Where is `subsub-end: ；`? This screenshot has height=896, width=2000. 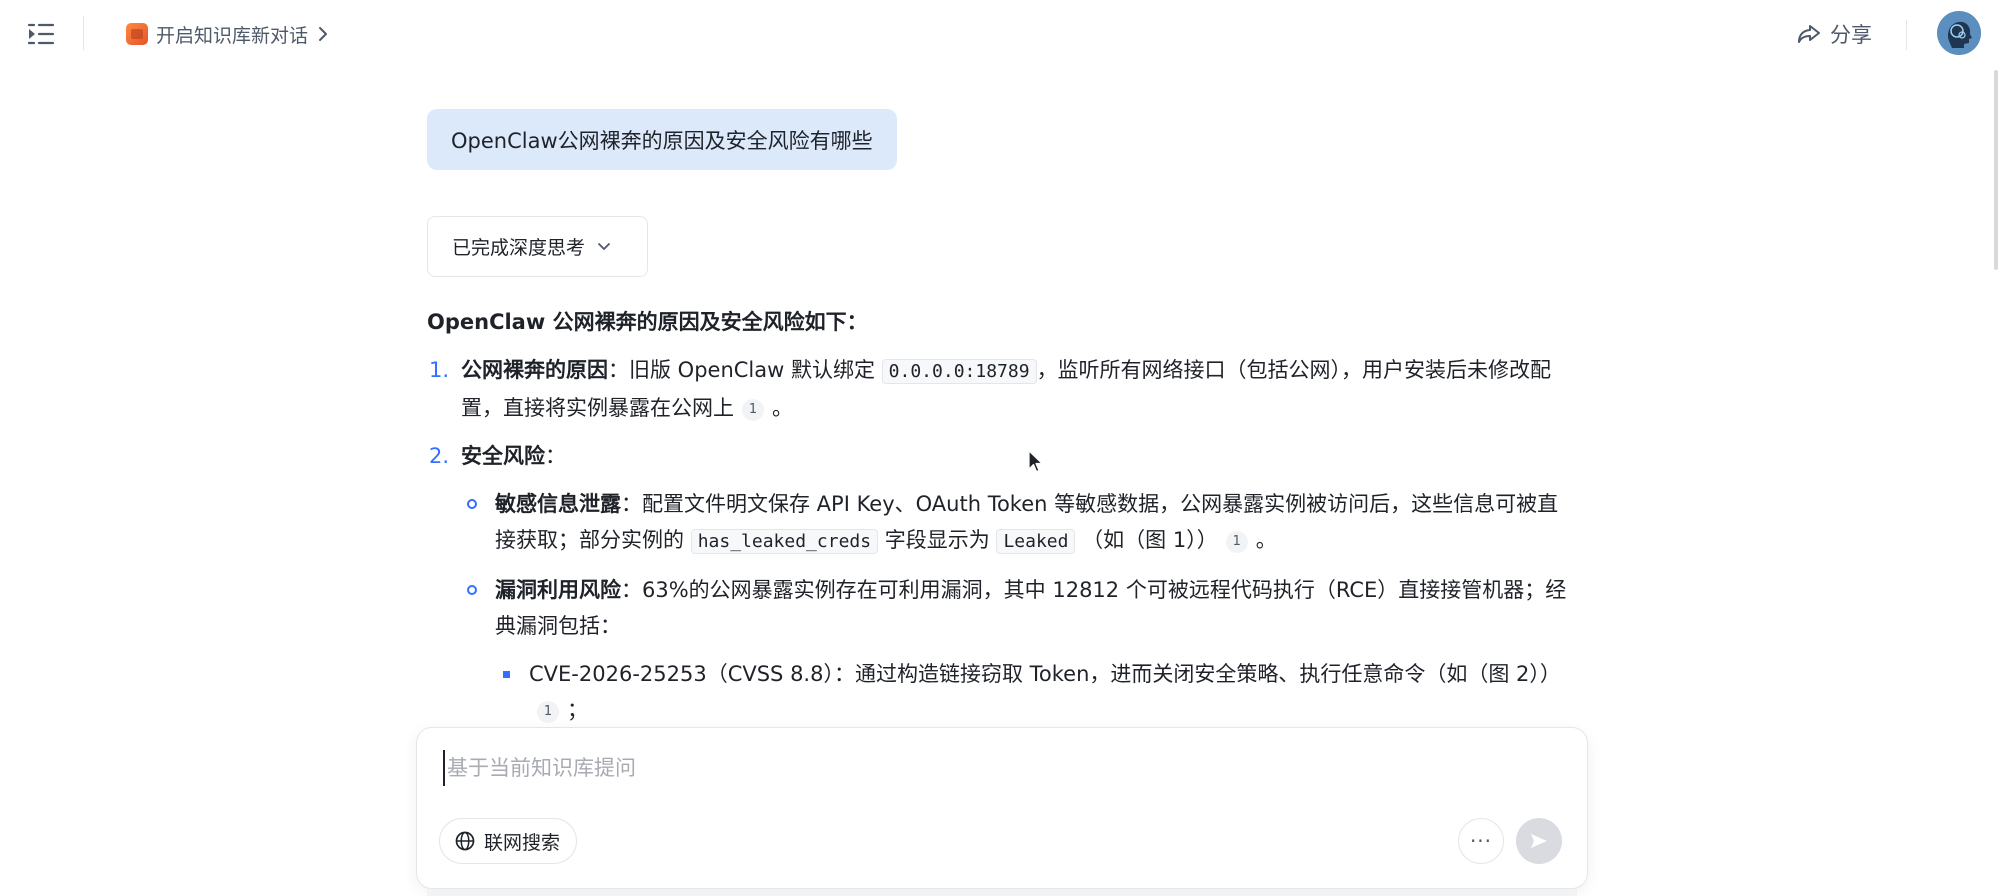 subsub-end: ； is located at coordinates (577, 710).